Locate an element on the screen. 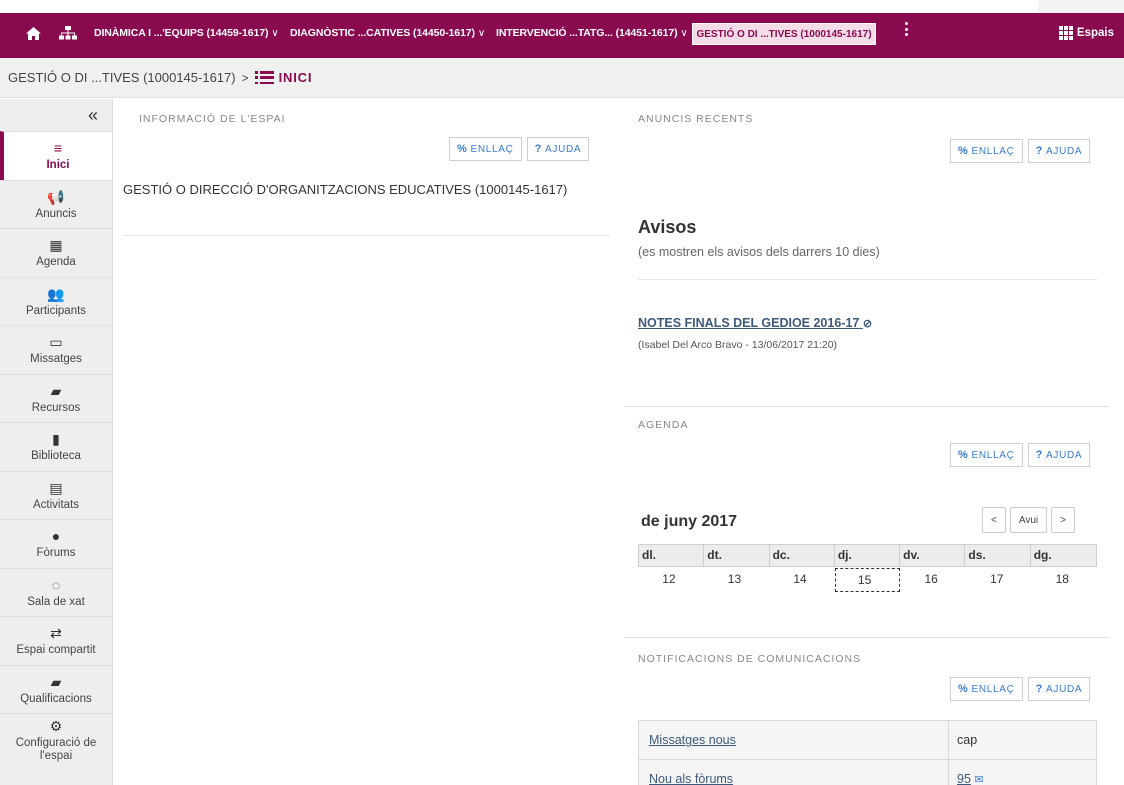 The width and height of the screenshot is (1124, 785). collapse-sidebar-button: « is located at coordinates (56, 115).